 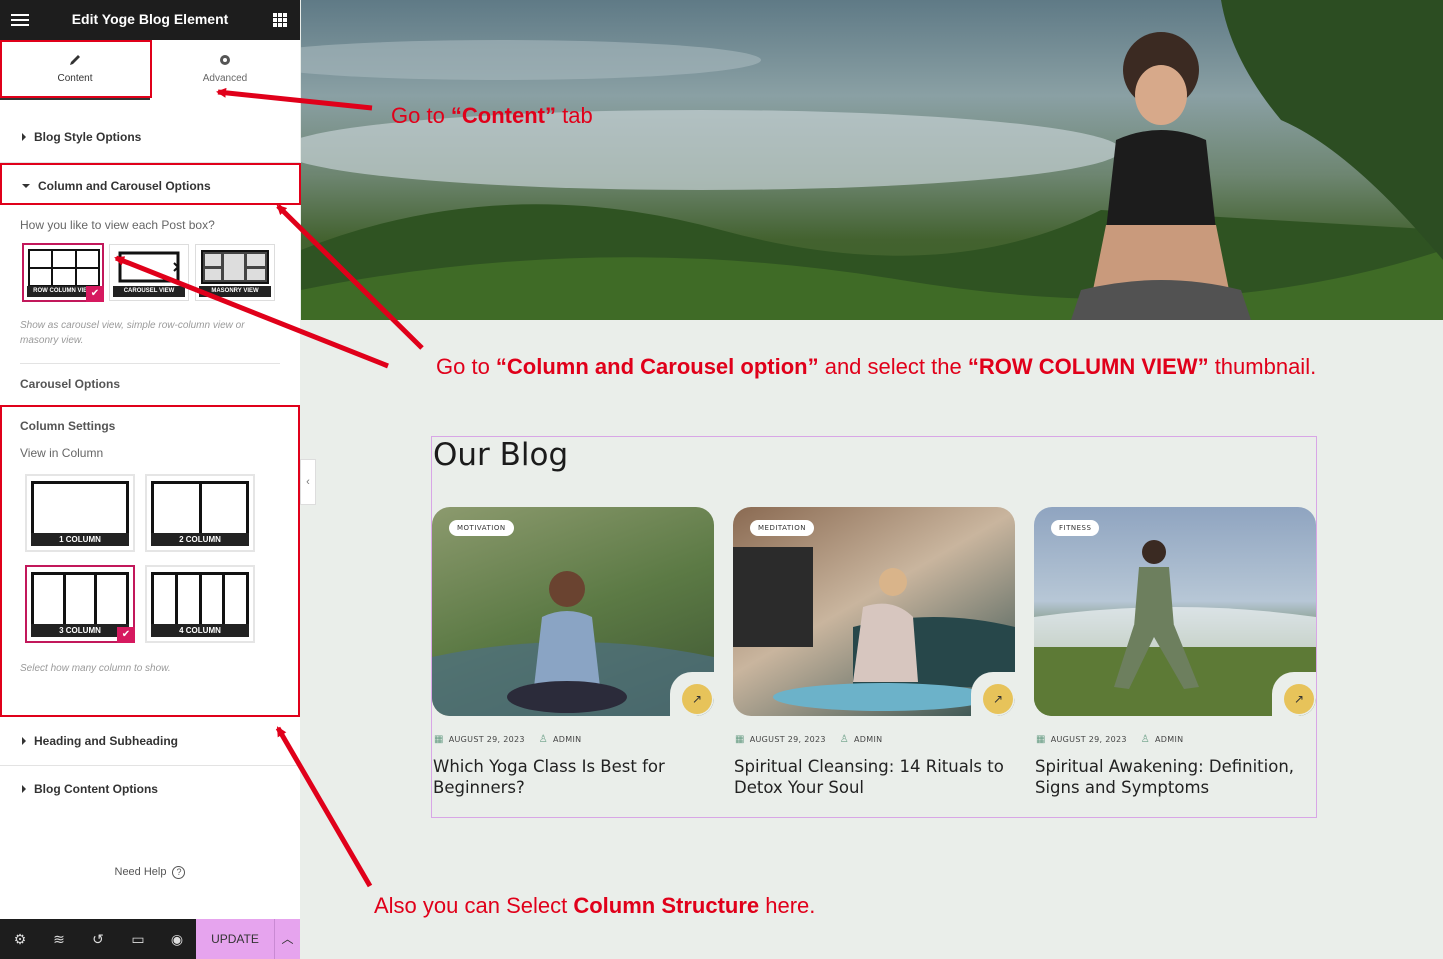 I want to click on annotation-bold: “ROW COLUMN VIEW”, so click(x=1088, y=366).